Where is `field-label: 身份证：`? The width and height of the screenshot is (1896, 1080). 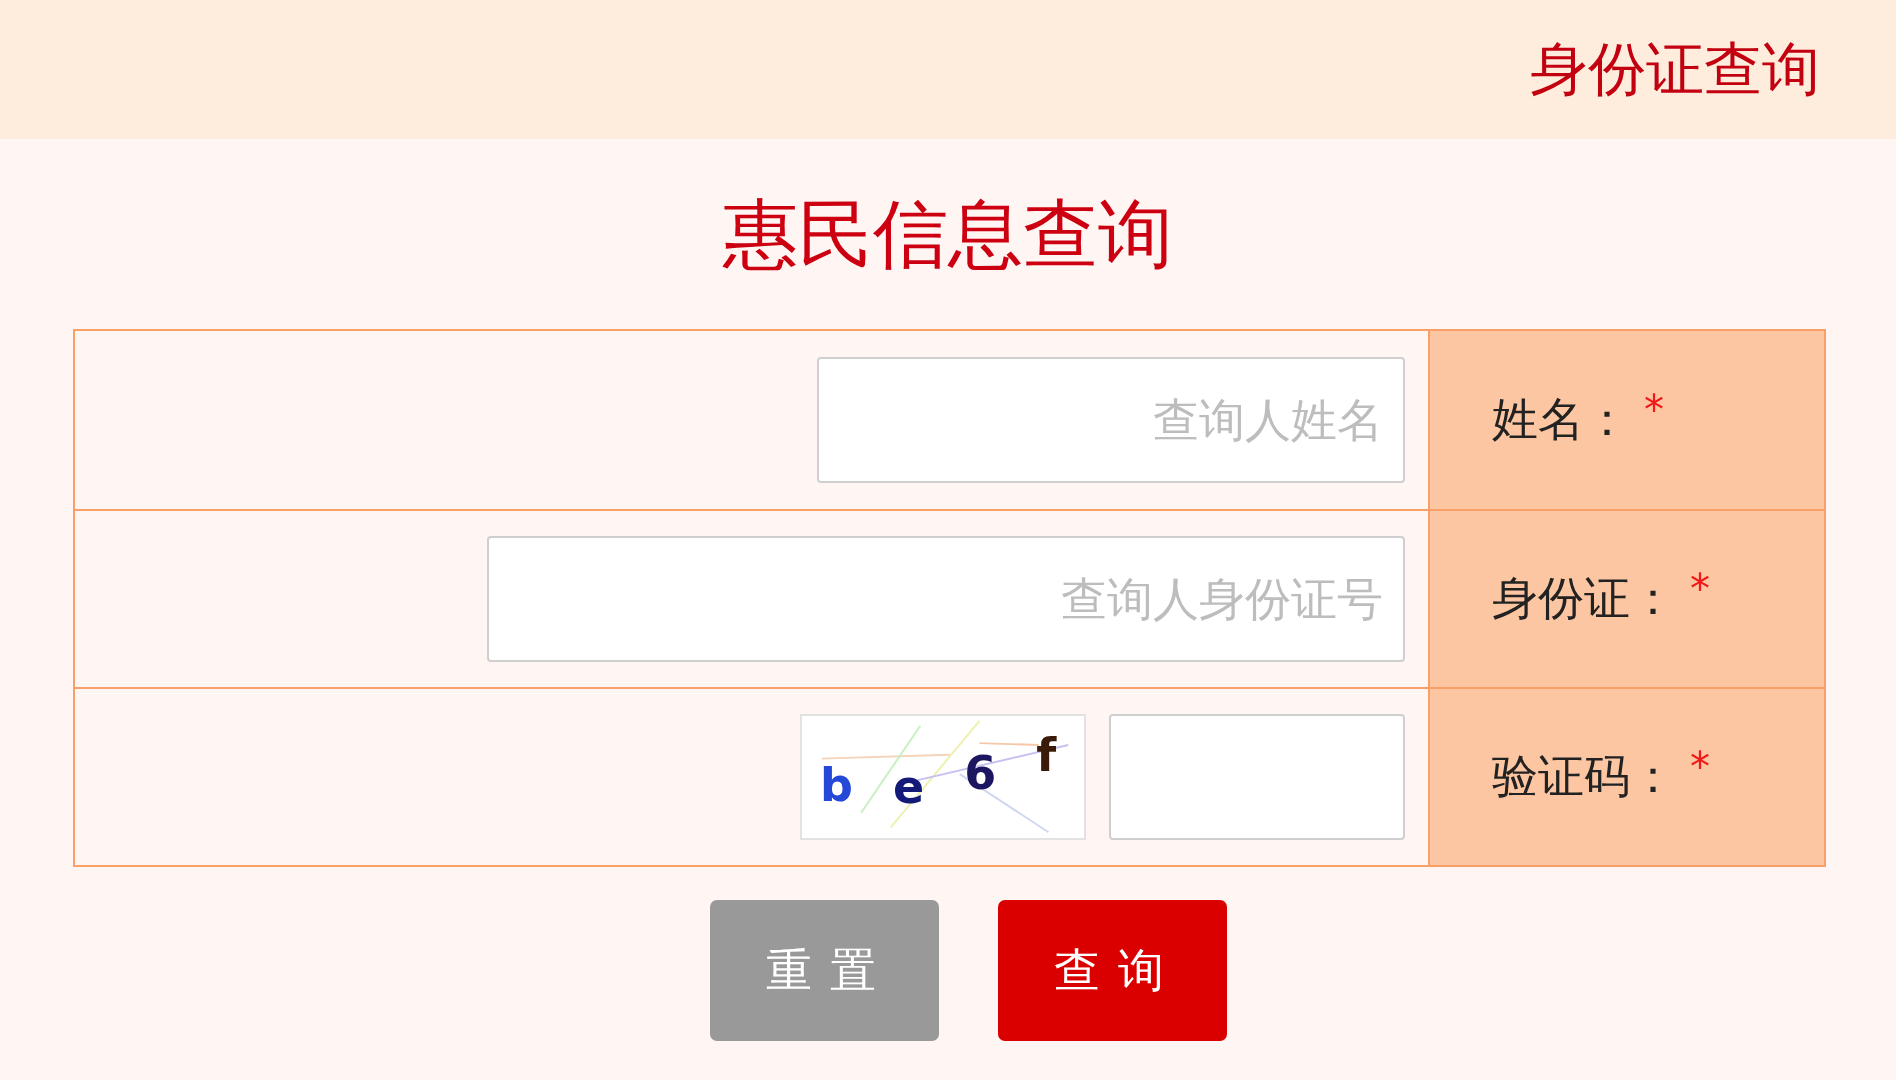 field-label: 身份证： is located at coordinates (1584, 599).